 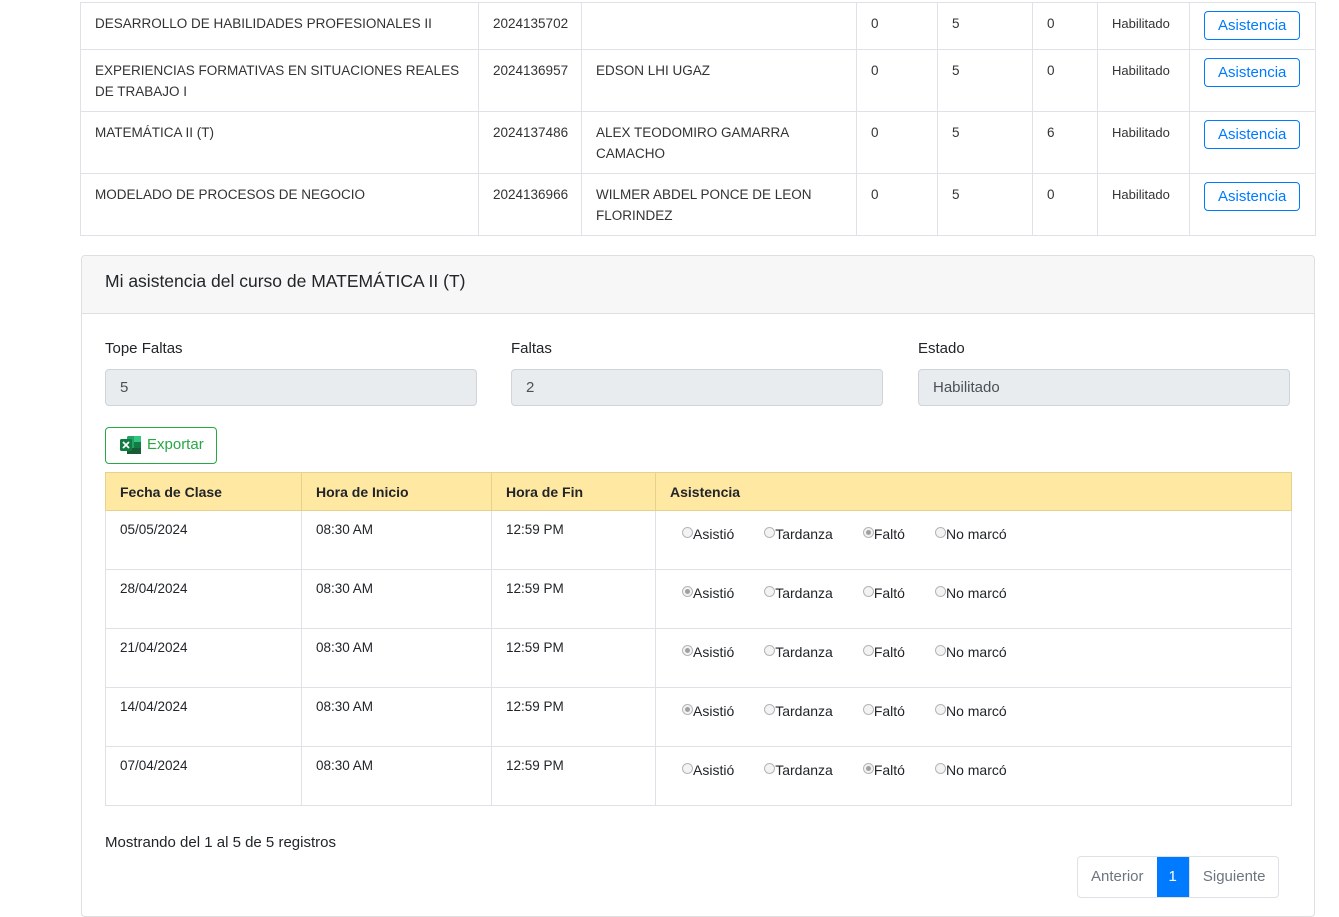 What do you see at coordinates (279, 142) in the screenshot?
I see `course-name: MATEMÁTICA II (T)` at bounding box center [279, 142].